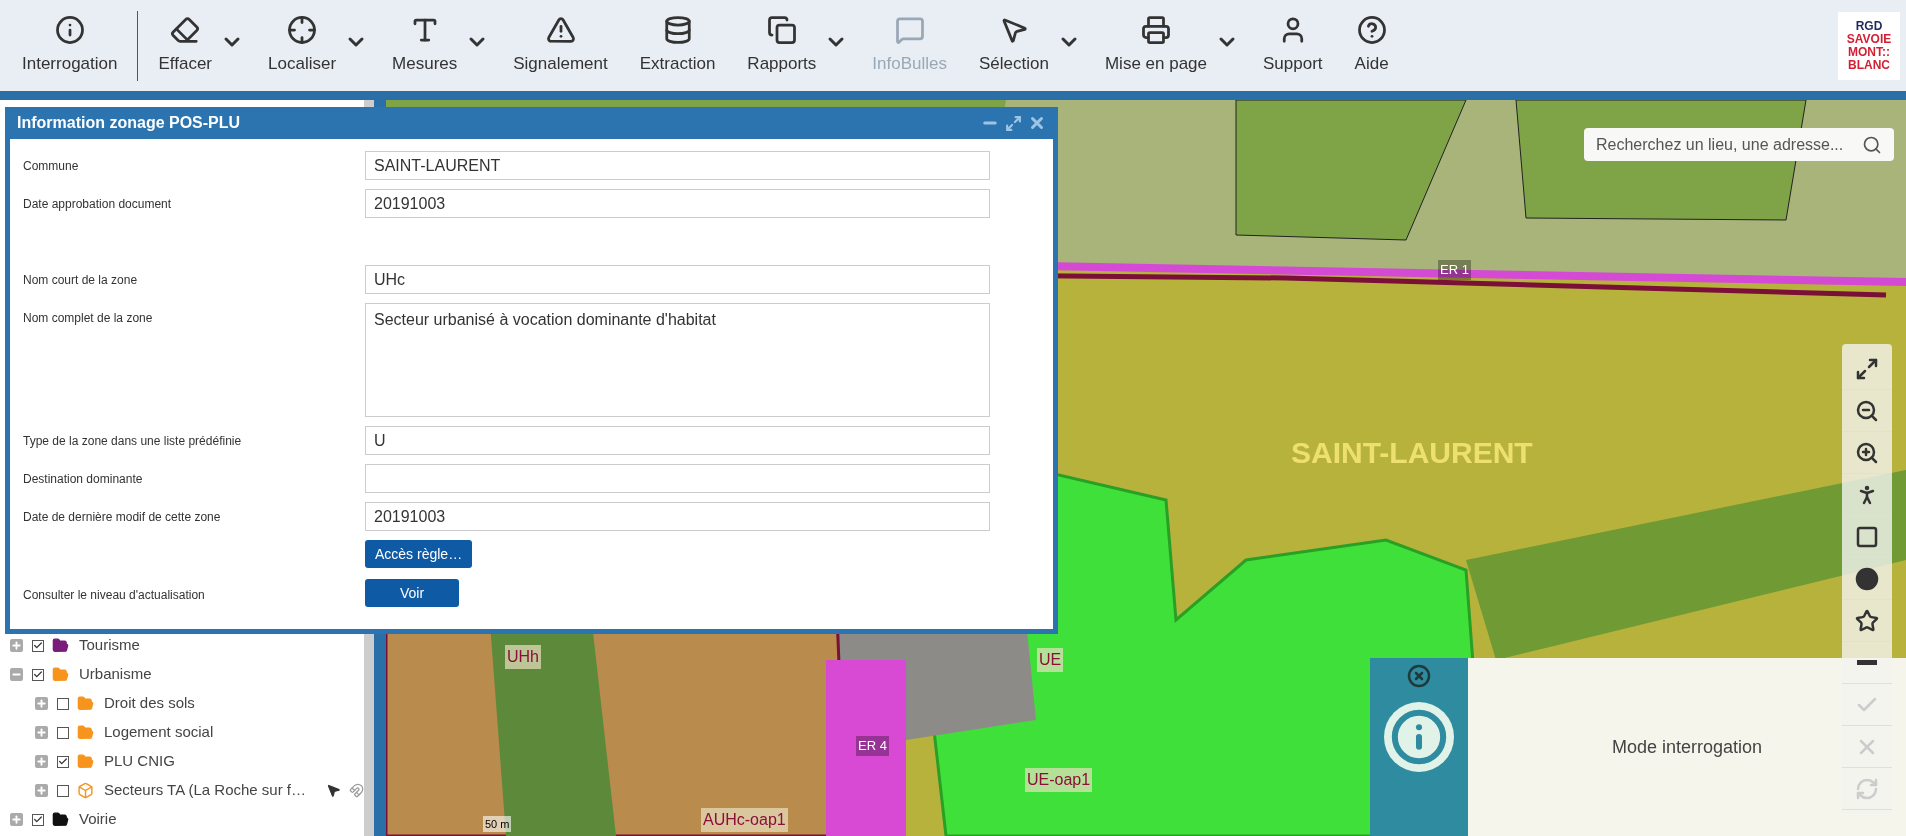 The image size is (1906, 836). Describe the element at coordinates (677, 45) in the screenshot. I see `toolbar-button: Extraction` at that location.